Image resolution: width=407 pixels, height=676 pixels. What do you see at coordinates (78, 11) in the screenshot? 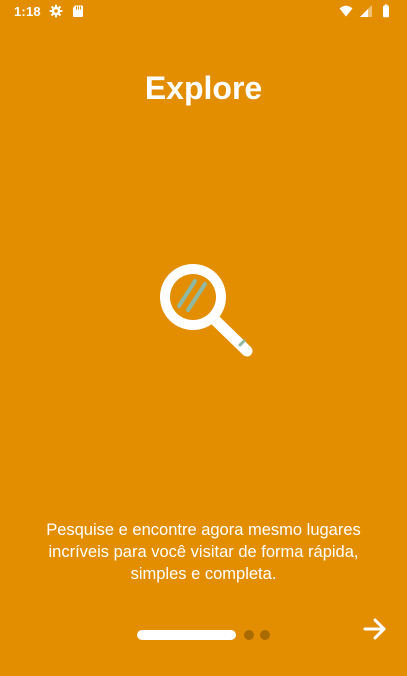
I see `sd-card-icon` at bounding box center [78, 11].